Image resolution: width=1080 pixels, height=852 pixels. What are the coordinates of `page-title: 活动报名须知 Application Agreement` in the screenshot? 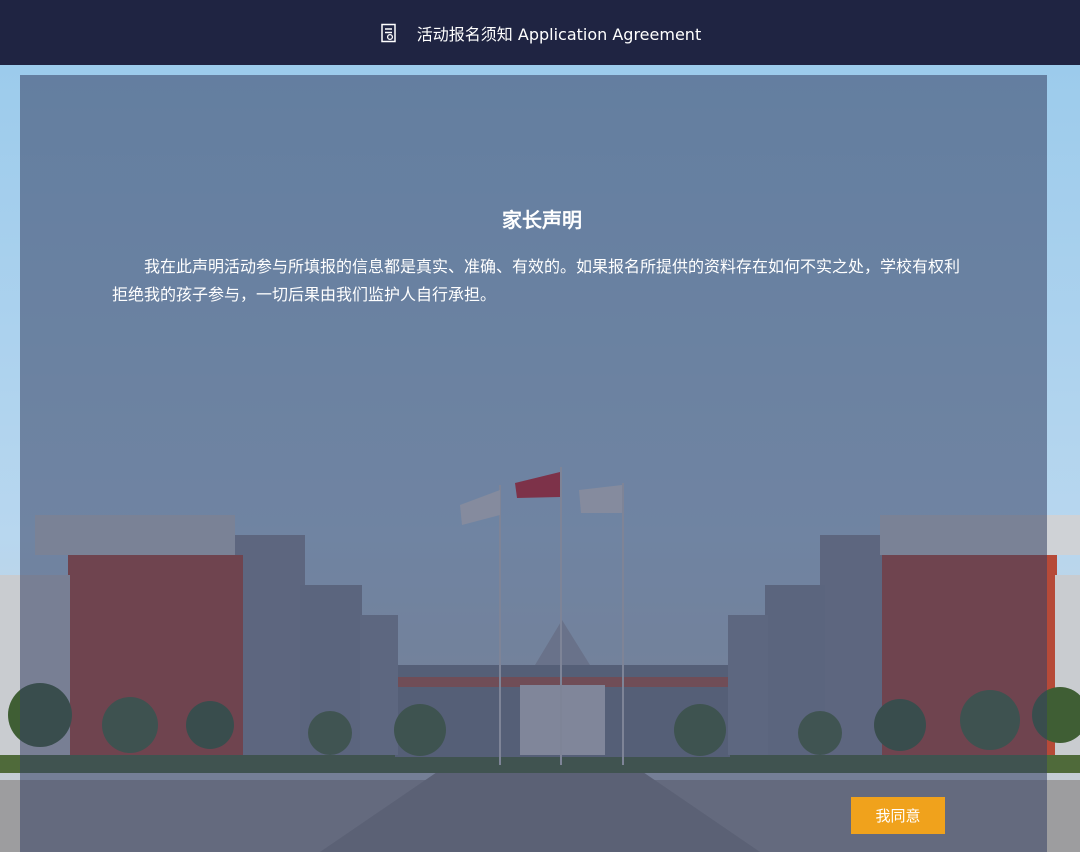 It's located at (559, 34).